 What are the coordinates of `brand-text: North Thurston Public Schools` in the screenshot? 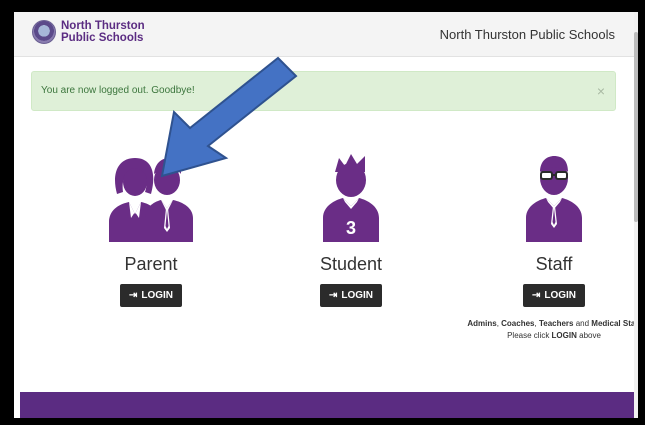 It's located at (103, 32).